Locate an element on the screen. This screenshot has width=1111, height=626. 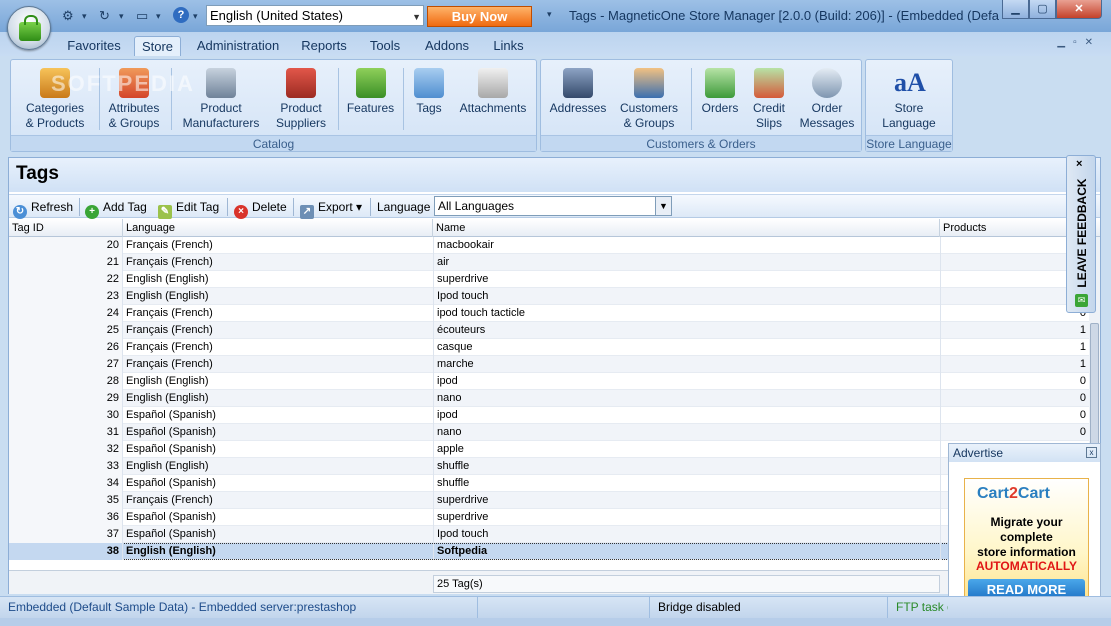
table-row: 25 Français (French) écouteurs 1 is located at coordinates (549, 330).